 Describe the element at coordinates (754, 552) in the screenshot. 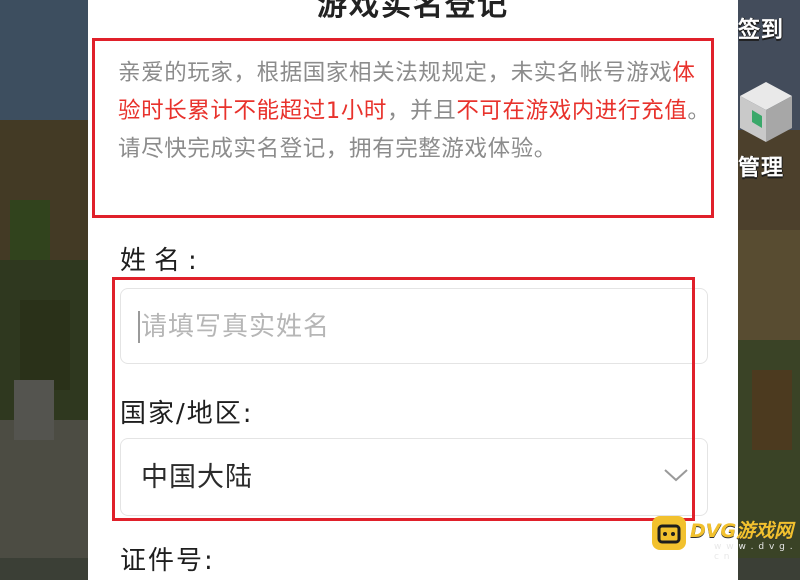

I see `watermark-domain: w w w . d v g . c n` at that location.